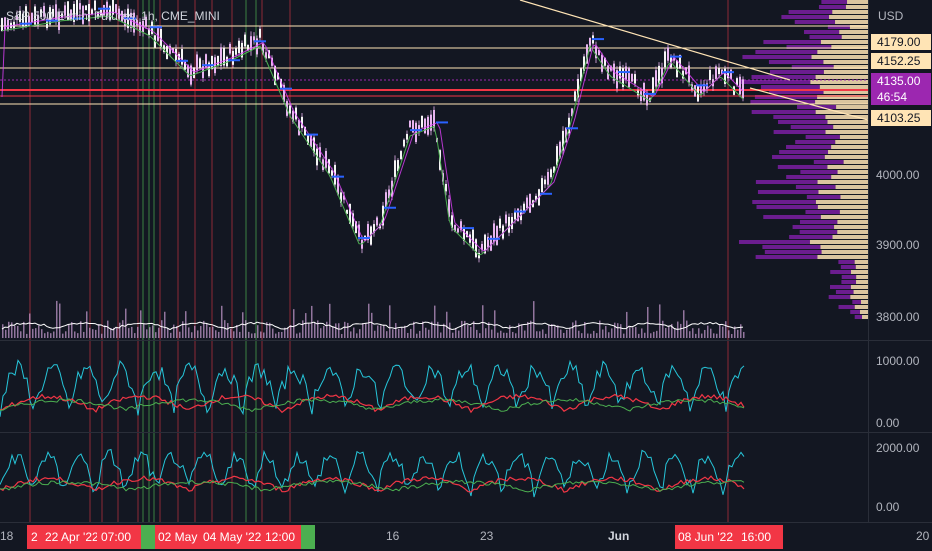 This screenshot has width=932, height=551. Describe the element at coordinates (890, 16) in the screenshot. I see `currency-label: USD` at that location.